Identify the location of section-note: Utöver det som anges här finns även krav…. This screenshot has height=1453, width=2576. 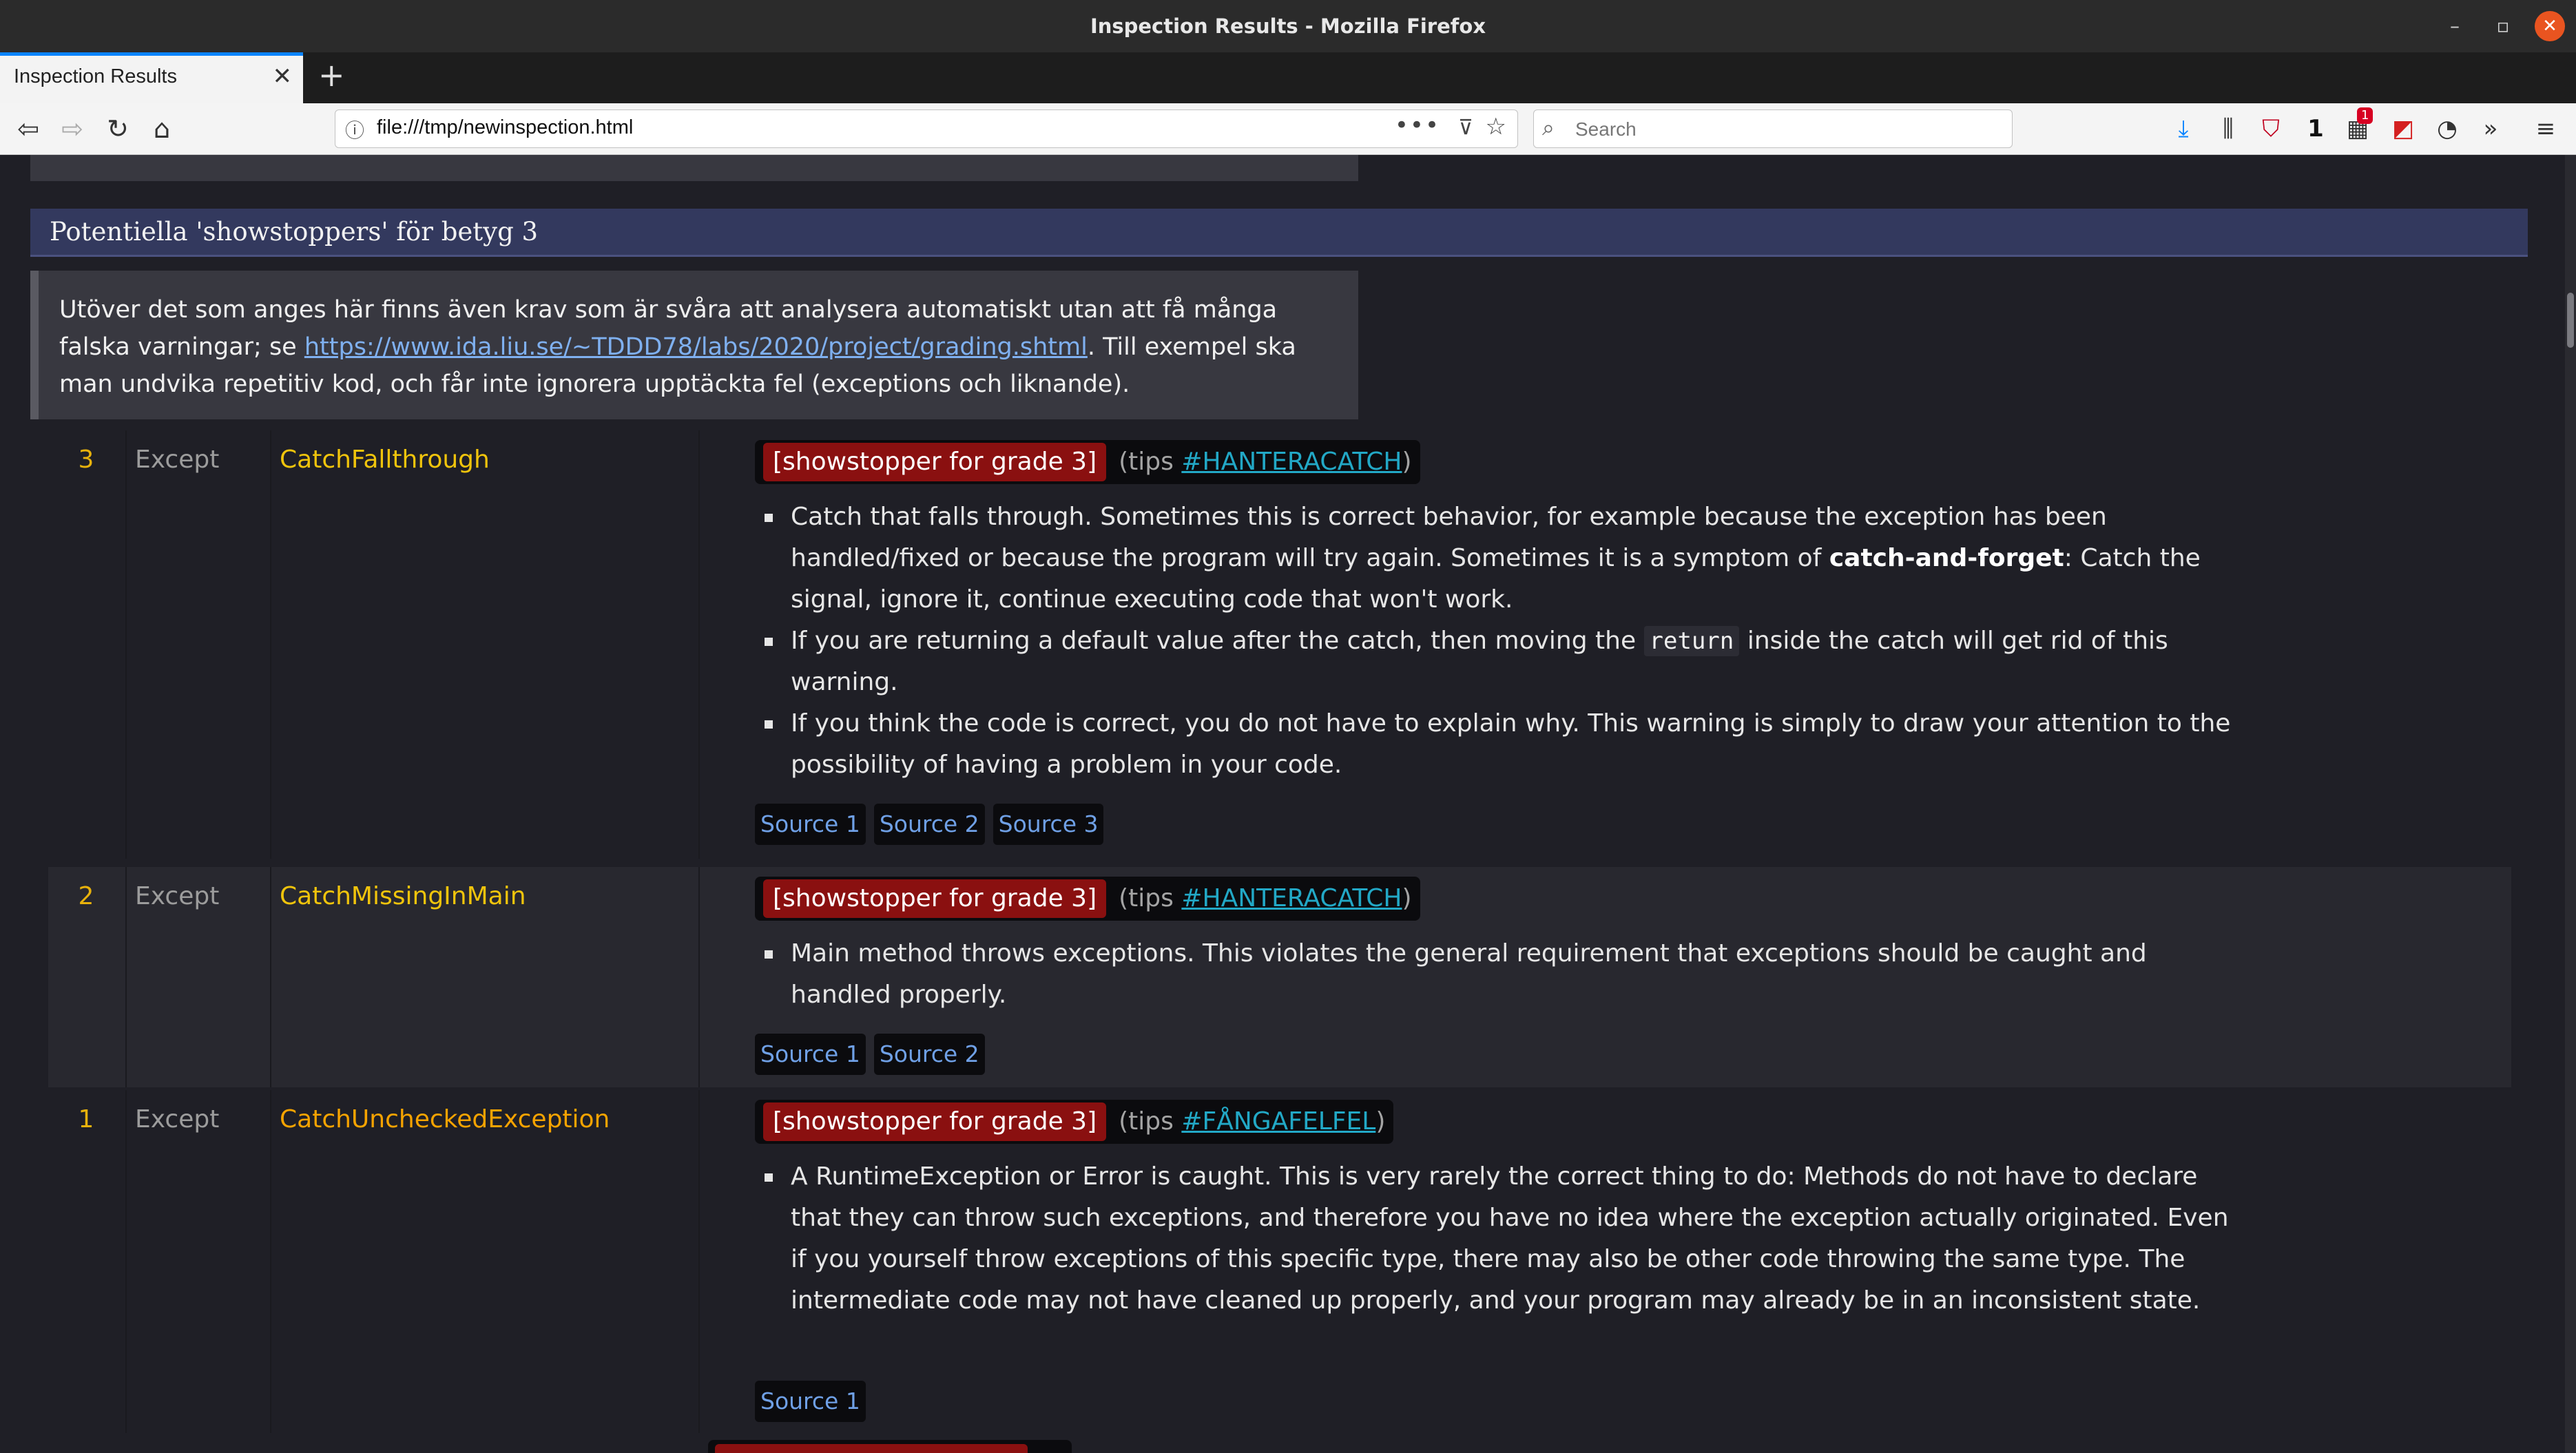
(694, 345).